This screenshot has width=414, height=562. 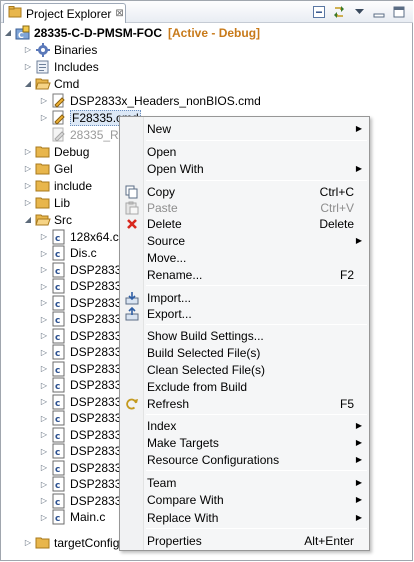 I want to click on menu-item-make-targets: Make Targets ▶, so click(x=245, y=442).